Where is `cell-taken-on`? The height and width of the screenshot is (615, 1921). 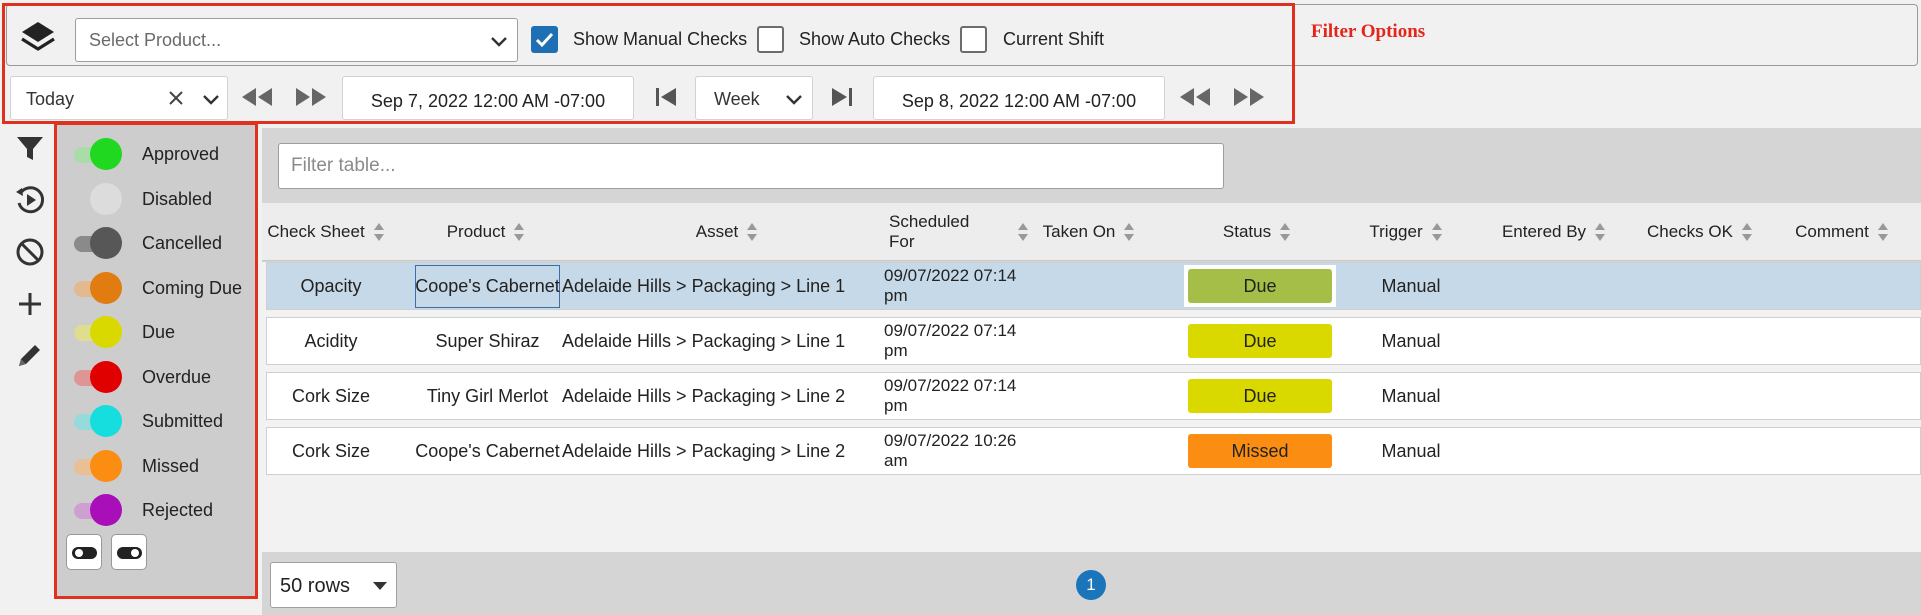 cell-taken-on is located at coordinates (1094, 451).